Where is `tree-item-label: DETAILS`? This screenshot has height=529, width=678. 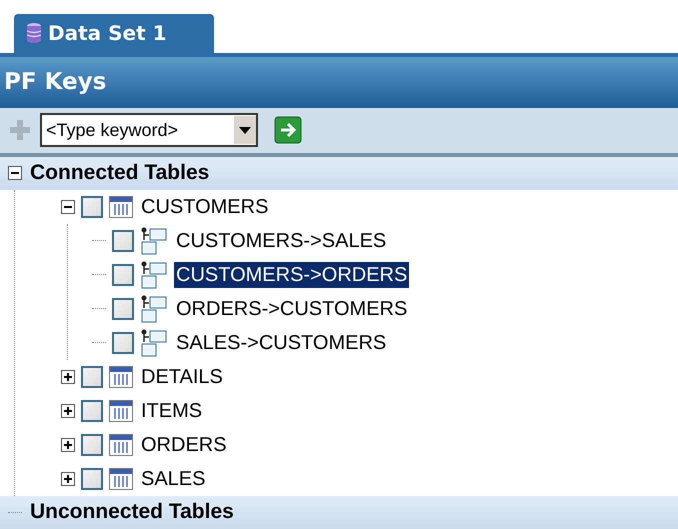 tree-item-label: DETAILS is located at coordinates (182, 377).